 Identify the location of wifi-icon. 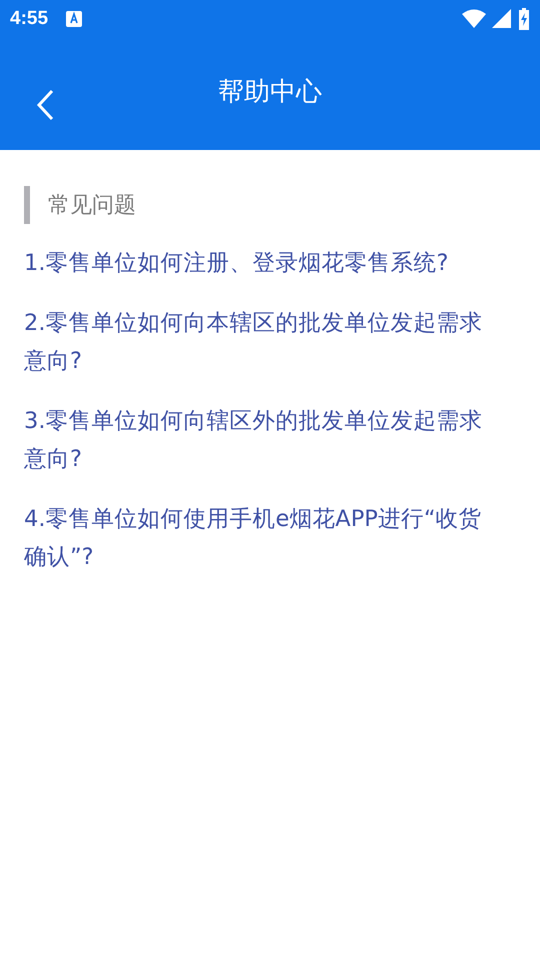
(474, 19).